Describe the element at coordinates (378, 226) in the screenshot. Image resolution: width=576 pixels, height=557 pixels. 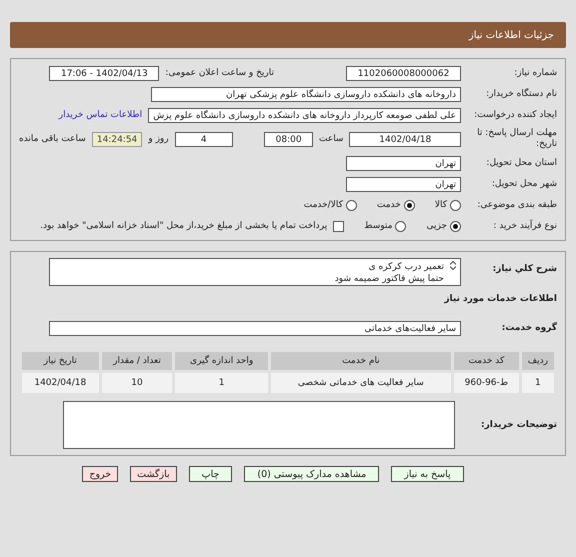
I see `radio-label: متوسط` at that location.